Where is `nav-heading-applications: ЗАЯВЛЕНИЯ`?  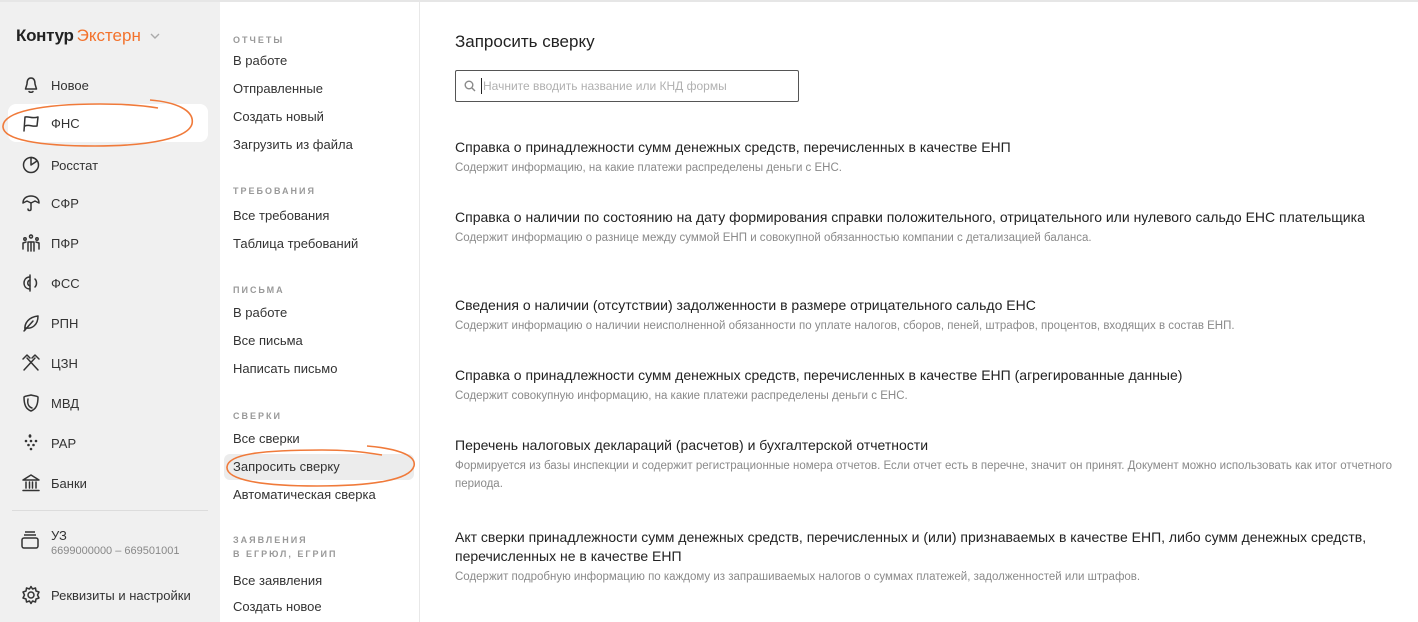
nav-heading-applications: ЗАЯВЛЕНИЯ is located at coordinates (270, 540).